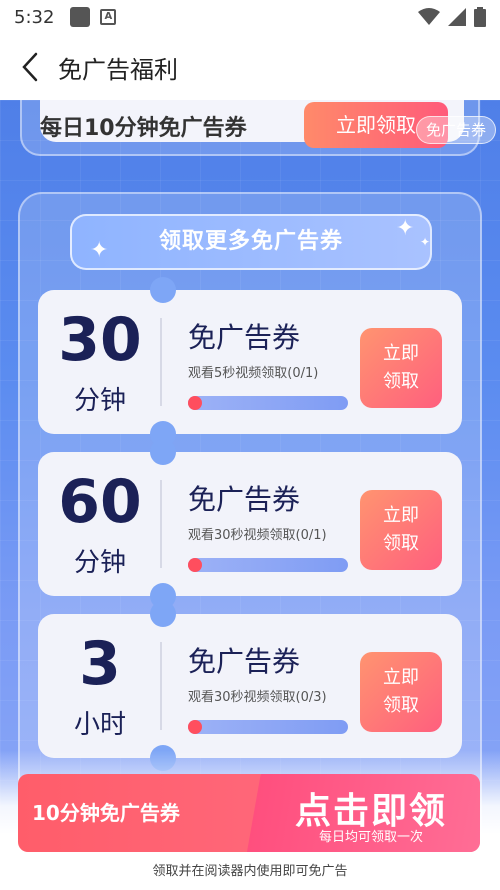 This screenshot has height=890, width=500. I want to click on coupon-badge: 免广告券, so click(456, 130).